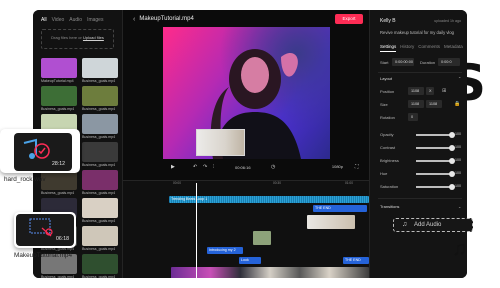 This screenshot has width=500, height=288. What do you see at coordinates (40, 151) in the screenshot?
I see `audio-file-card: 28:12` at bounding box center [40, 151].